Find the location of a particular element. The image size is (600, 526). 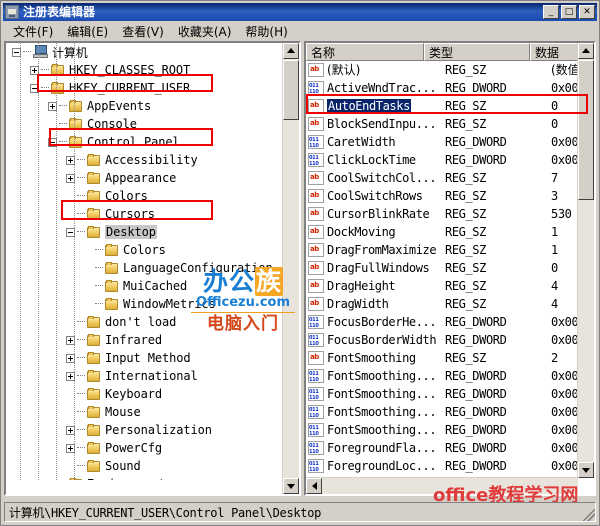

tree-node-international: International is located at coordinates (144, 376).